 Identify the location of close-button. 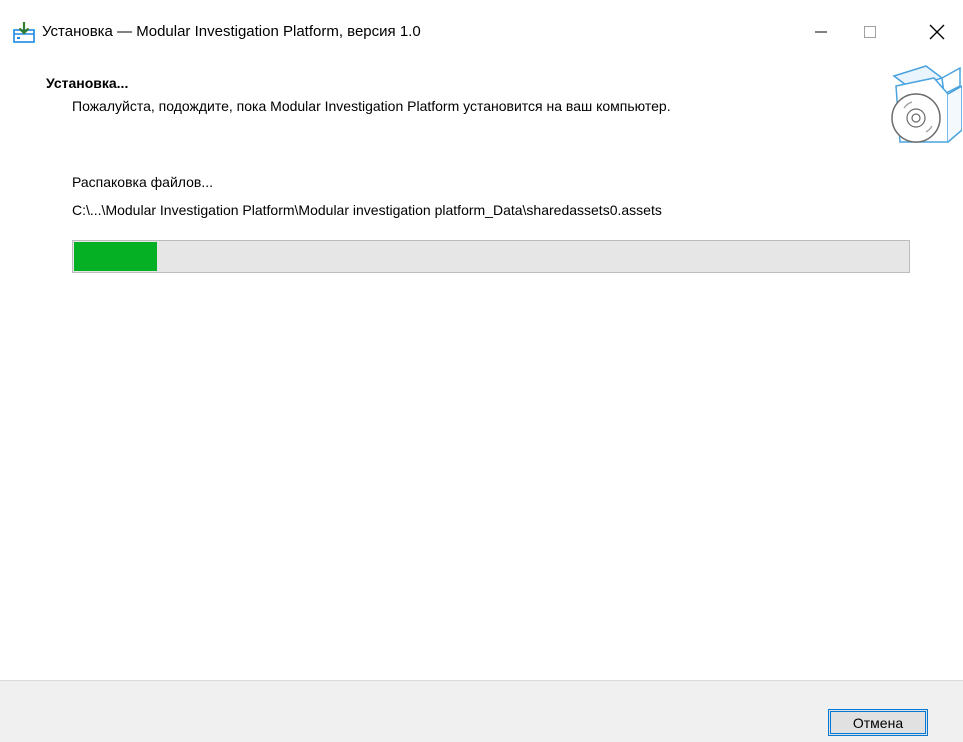
(937, 32).